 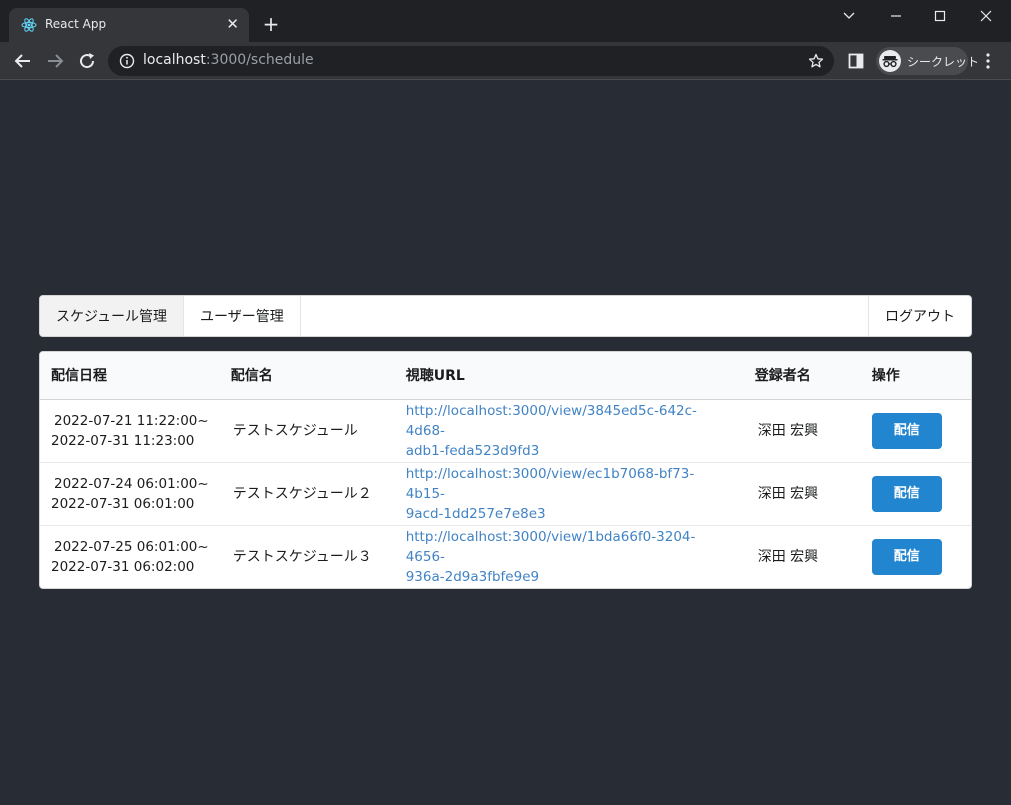 I want to click on tab-search-chevron-icon, so click(x=849, y=16).